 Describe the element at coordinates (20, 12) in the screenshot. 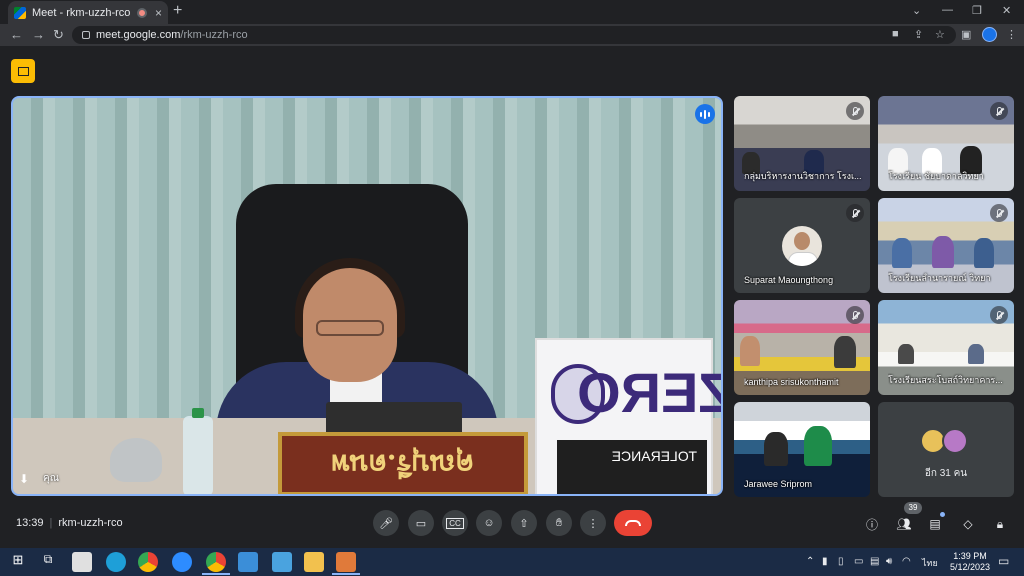

I see `meet-favicon-icon` at that location.